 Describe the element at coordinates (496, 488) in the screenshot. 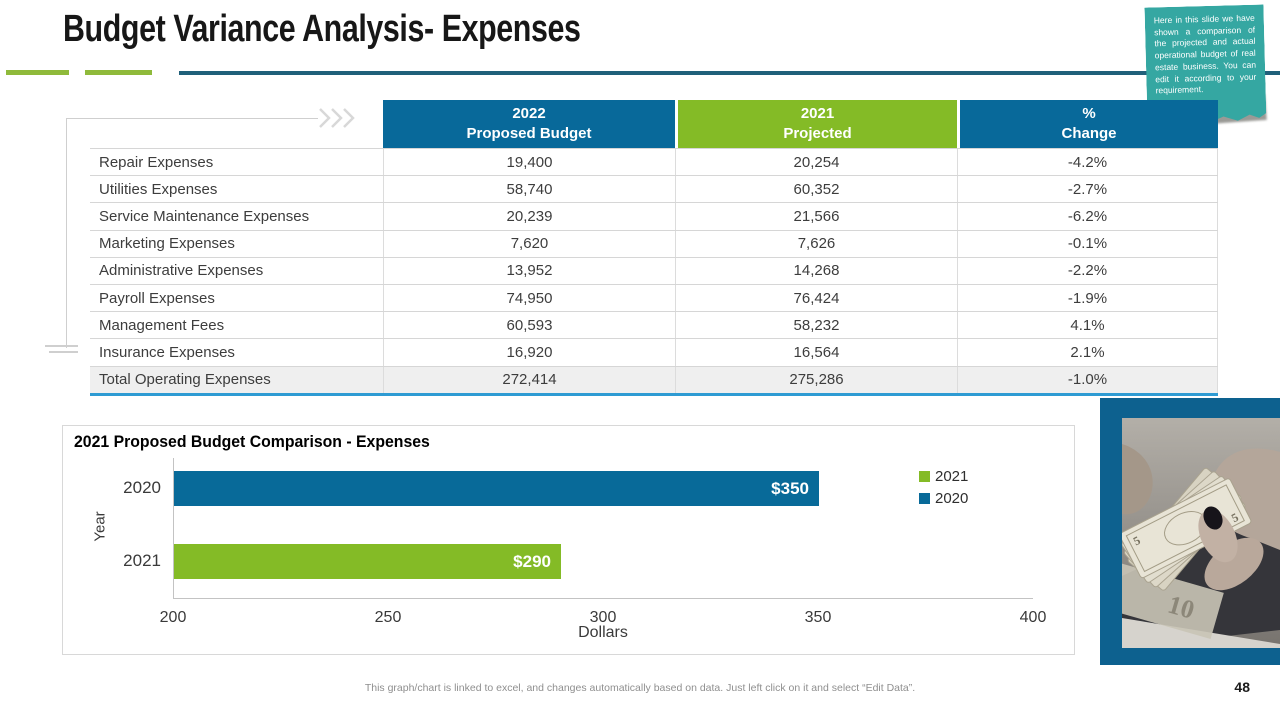

I see `chart-bar-2020: $350` at that location.